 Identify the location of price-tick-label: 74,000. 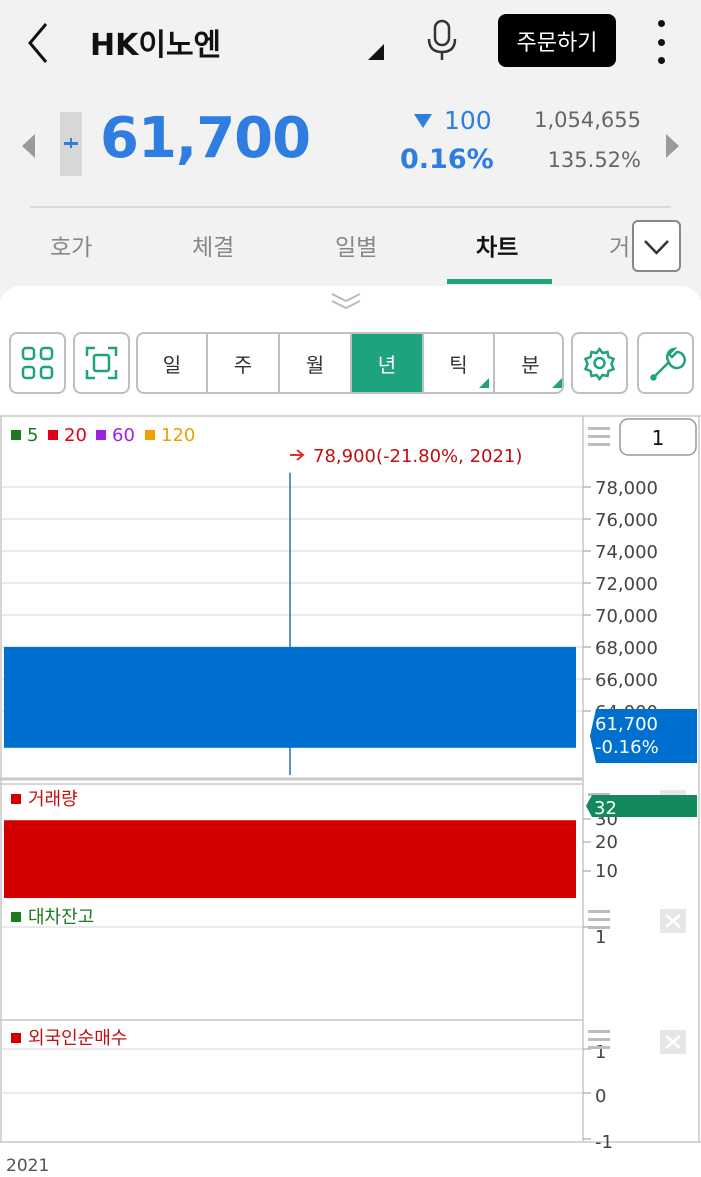
(626, 552).